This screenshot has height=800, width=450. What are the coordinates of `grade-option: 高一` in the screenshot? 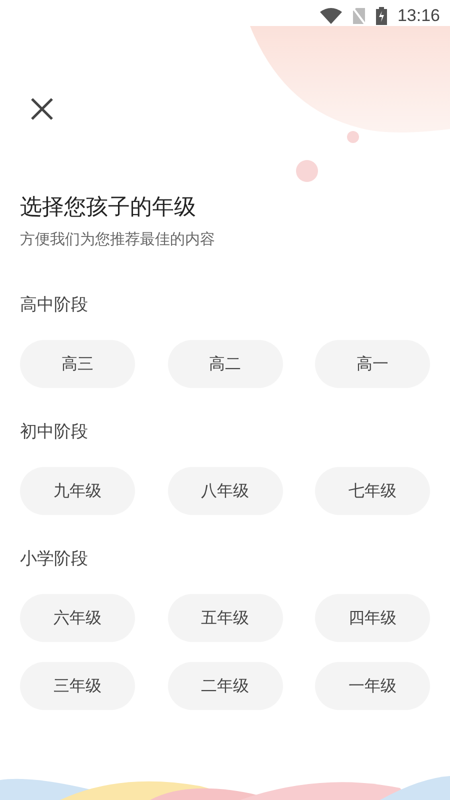 It's located at (372, 364).